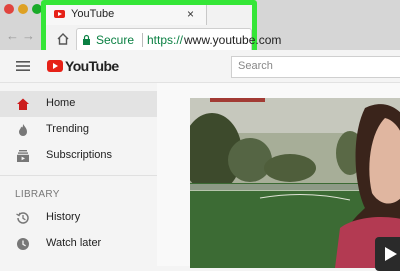 Image resolution: width=400 pixels, height=271 pixels. Describe the element at coordinates (22, 218) in the screenshot. I see `history-icon` at that location.